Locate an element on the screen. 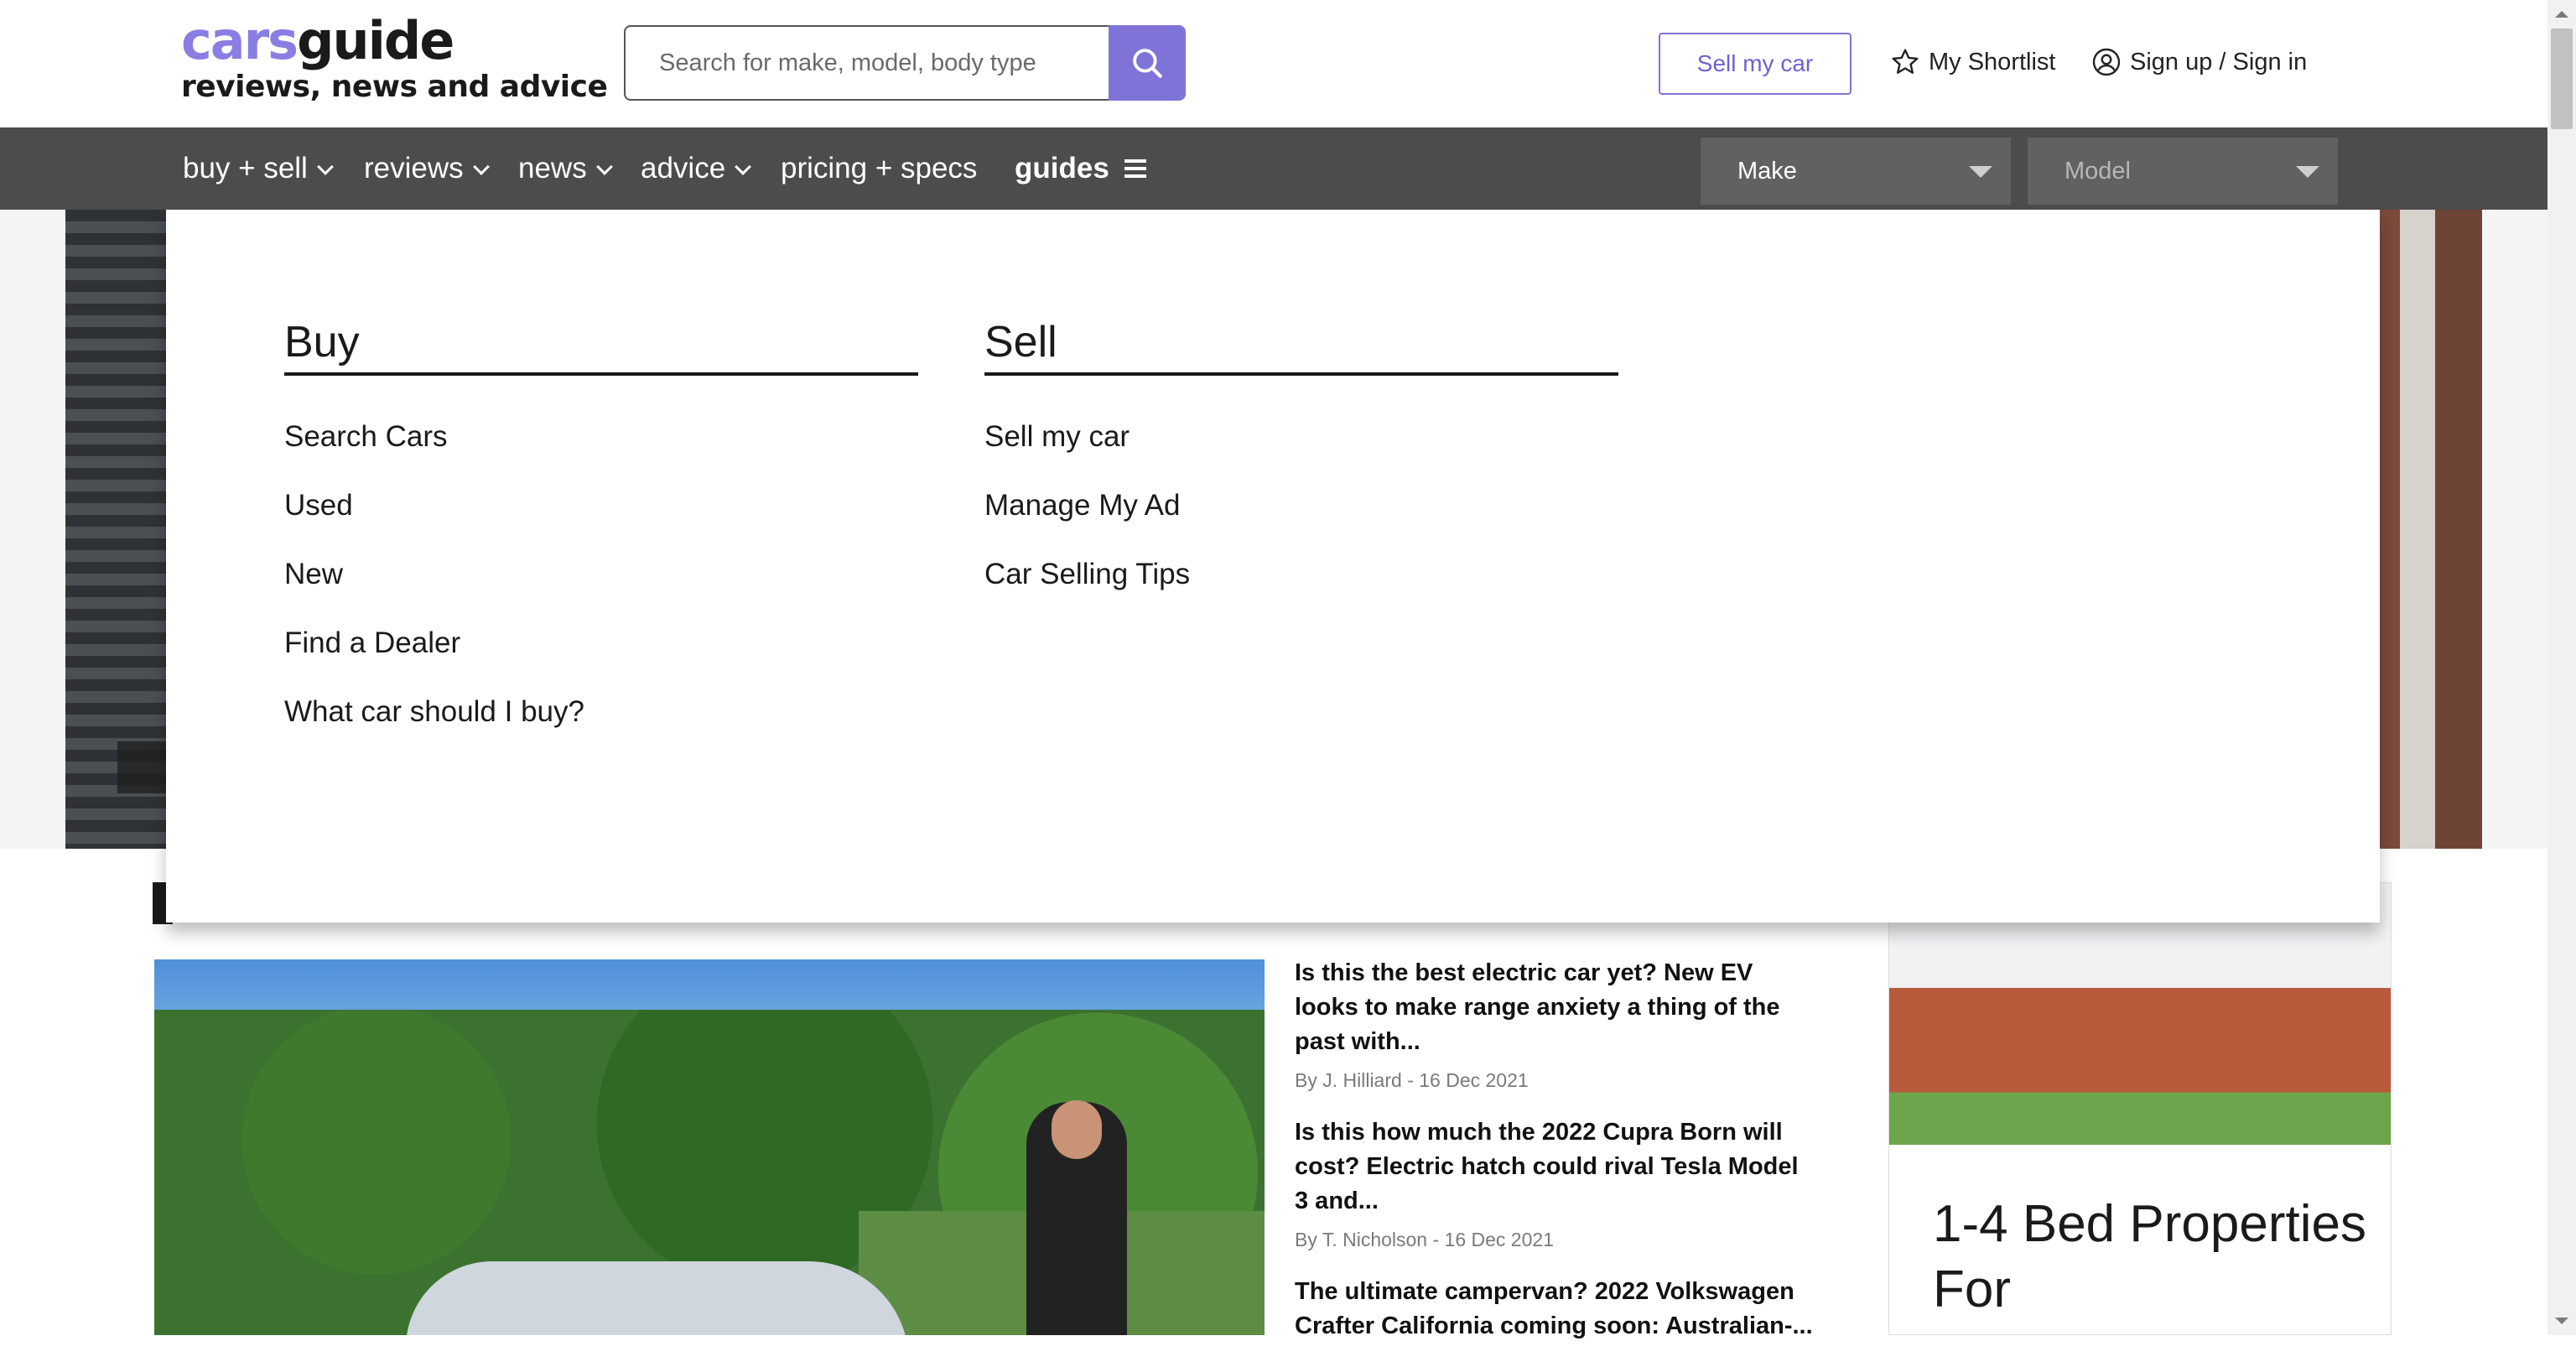 Image resolution: width=2576 pixels, height=1367 pixels. page-gutter-right is located at coordinates (2514, 529).